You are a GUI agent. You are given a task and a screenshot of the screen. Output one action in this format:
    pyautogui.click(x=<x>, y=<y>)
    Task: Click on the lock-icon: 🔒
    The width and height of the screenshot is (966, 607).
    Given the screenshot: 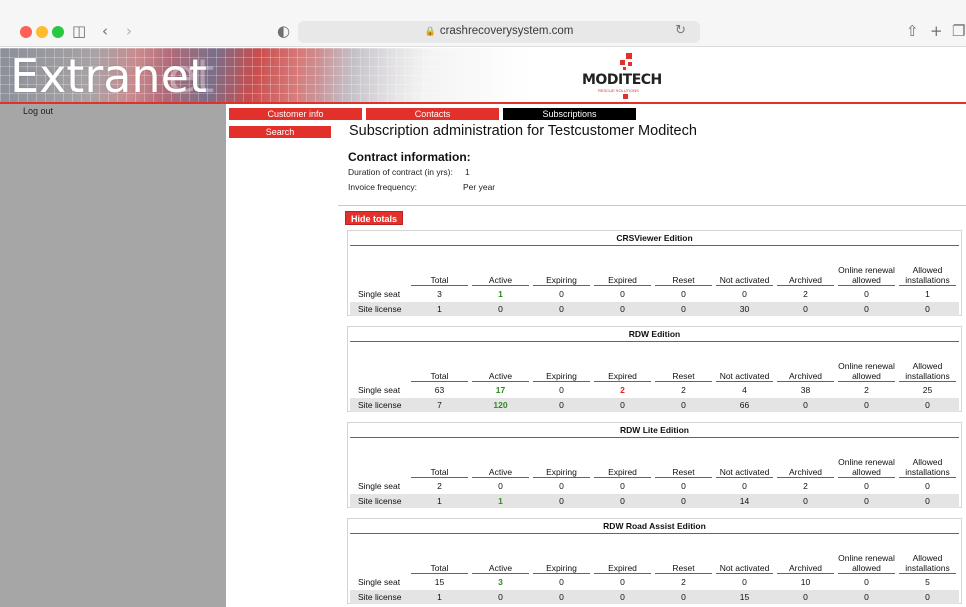 What is the action you would take?
    pyautogui.click(x=430, y=31)
    